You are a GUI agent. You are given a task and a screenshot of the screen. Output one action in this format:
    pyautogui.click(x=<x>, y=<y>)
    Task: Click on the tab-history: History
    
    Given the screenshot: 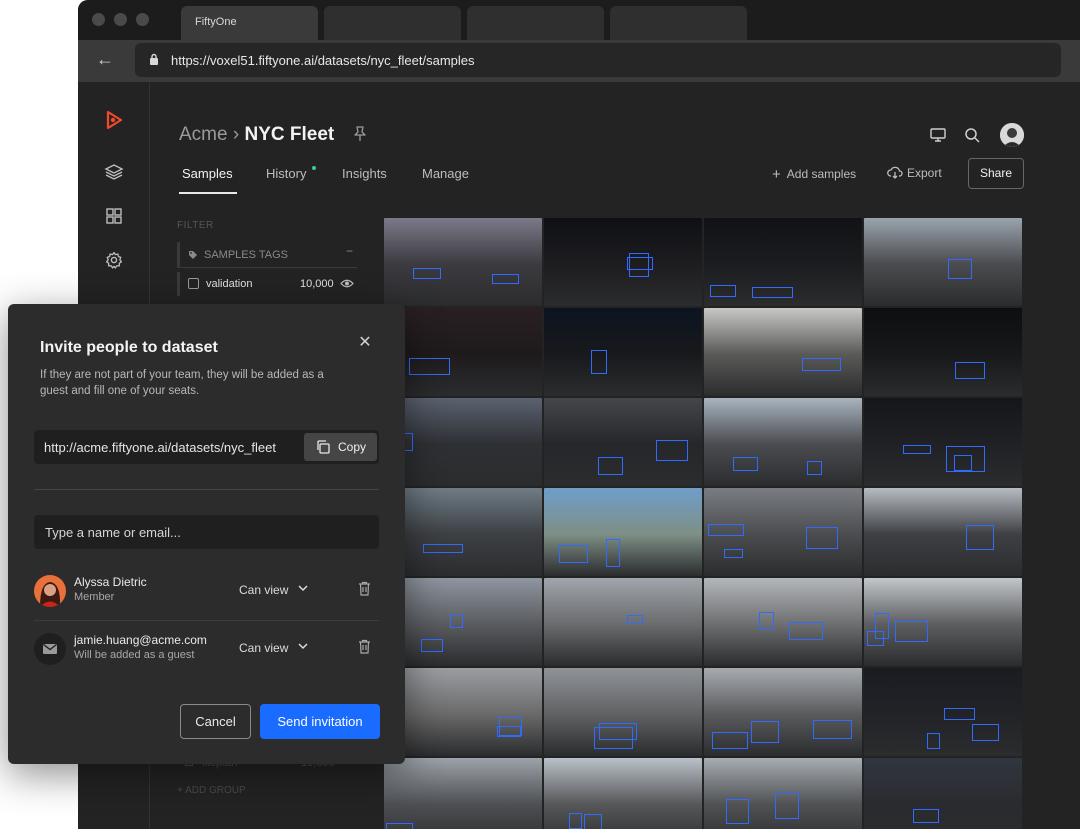 What is the action you would take?
    pyautogui.click(x=286, y=173)
    